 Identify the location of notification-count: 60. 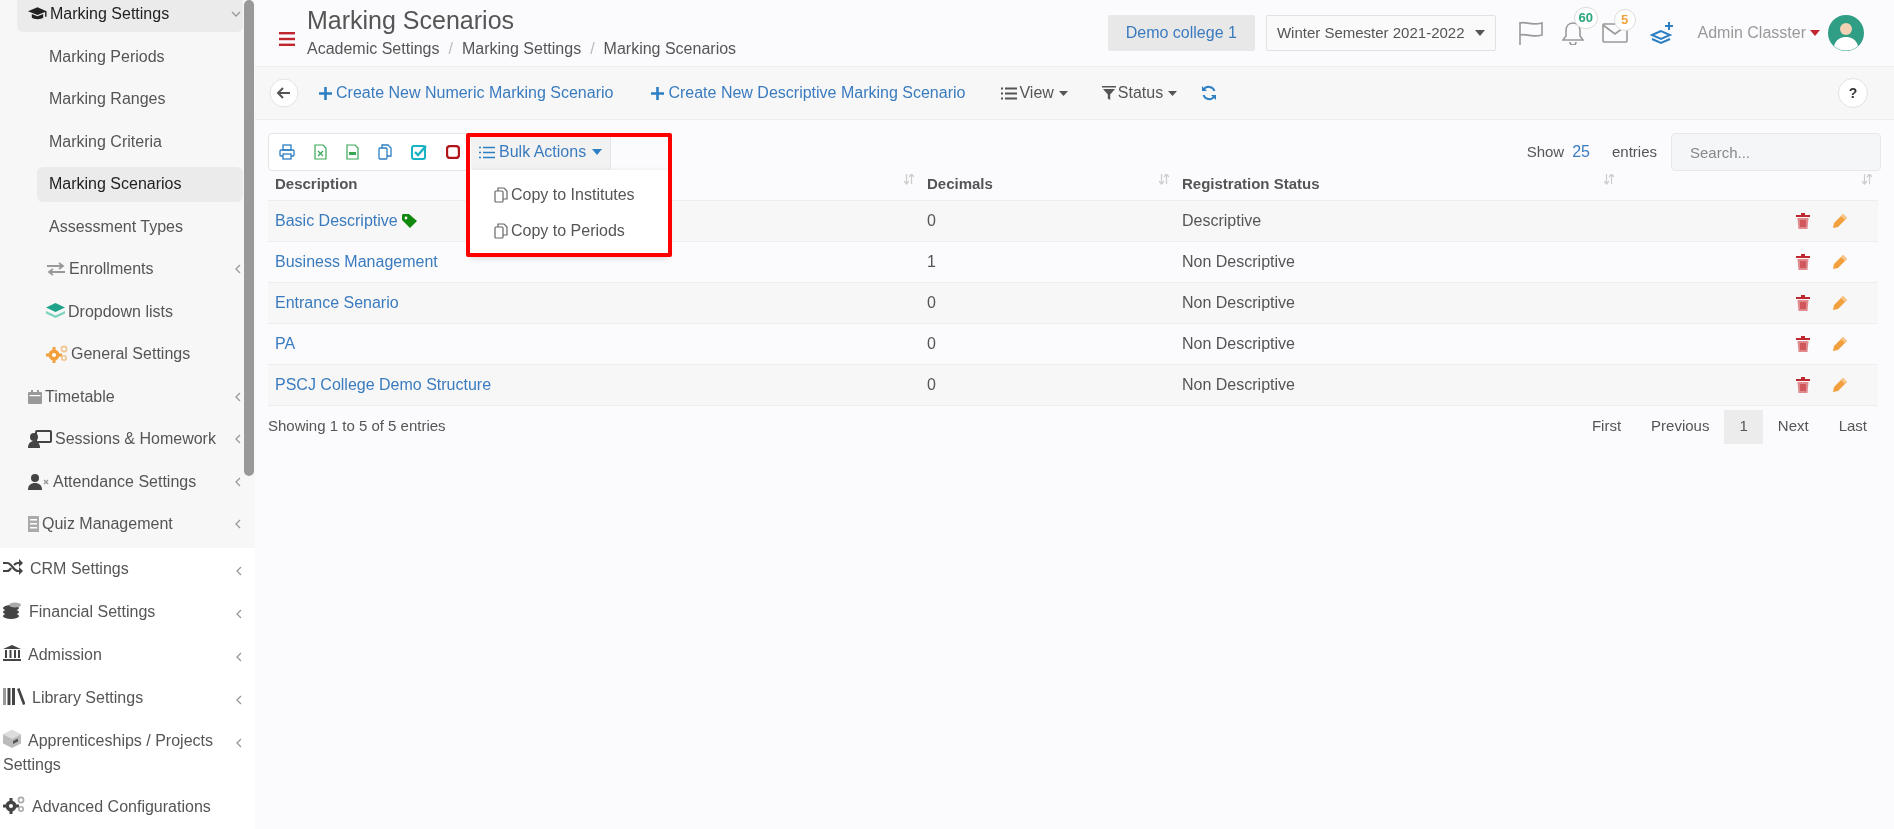
(1585, 18).